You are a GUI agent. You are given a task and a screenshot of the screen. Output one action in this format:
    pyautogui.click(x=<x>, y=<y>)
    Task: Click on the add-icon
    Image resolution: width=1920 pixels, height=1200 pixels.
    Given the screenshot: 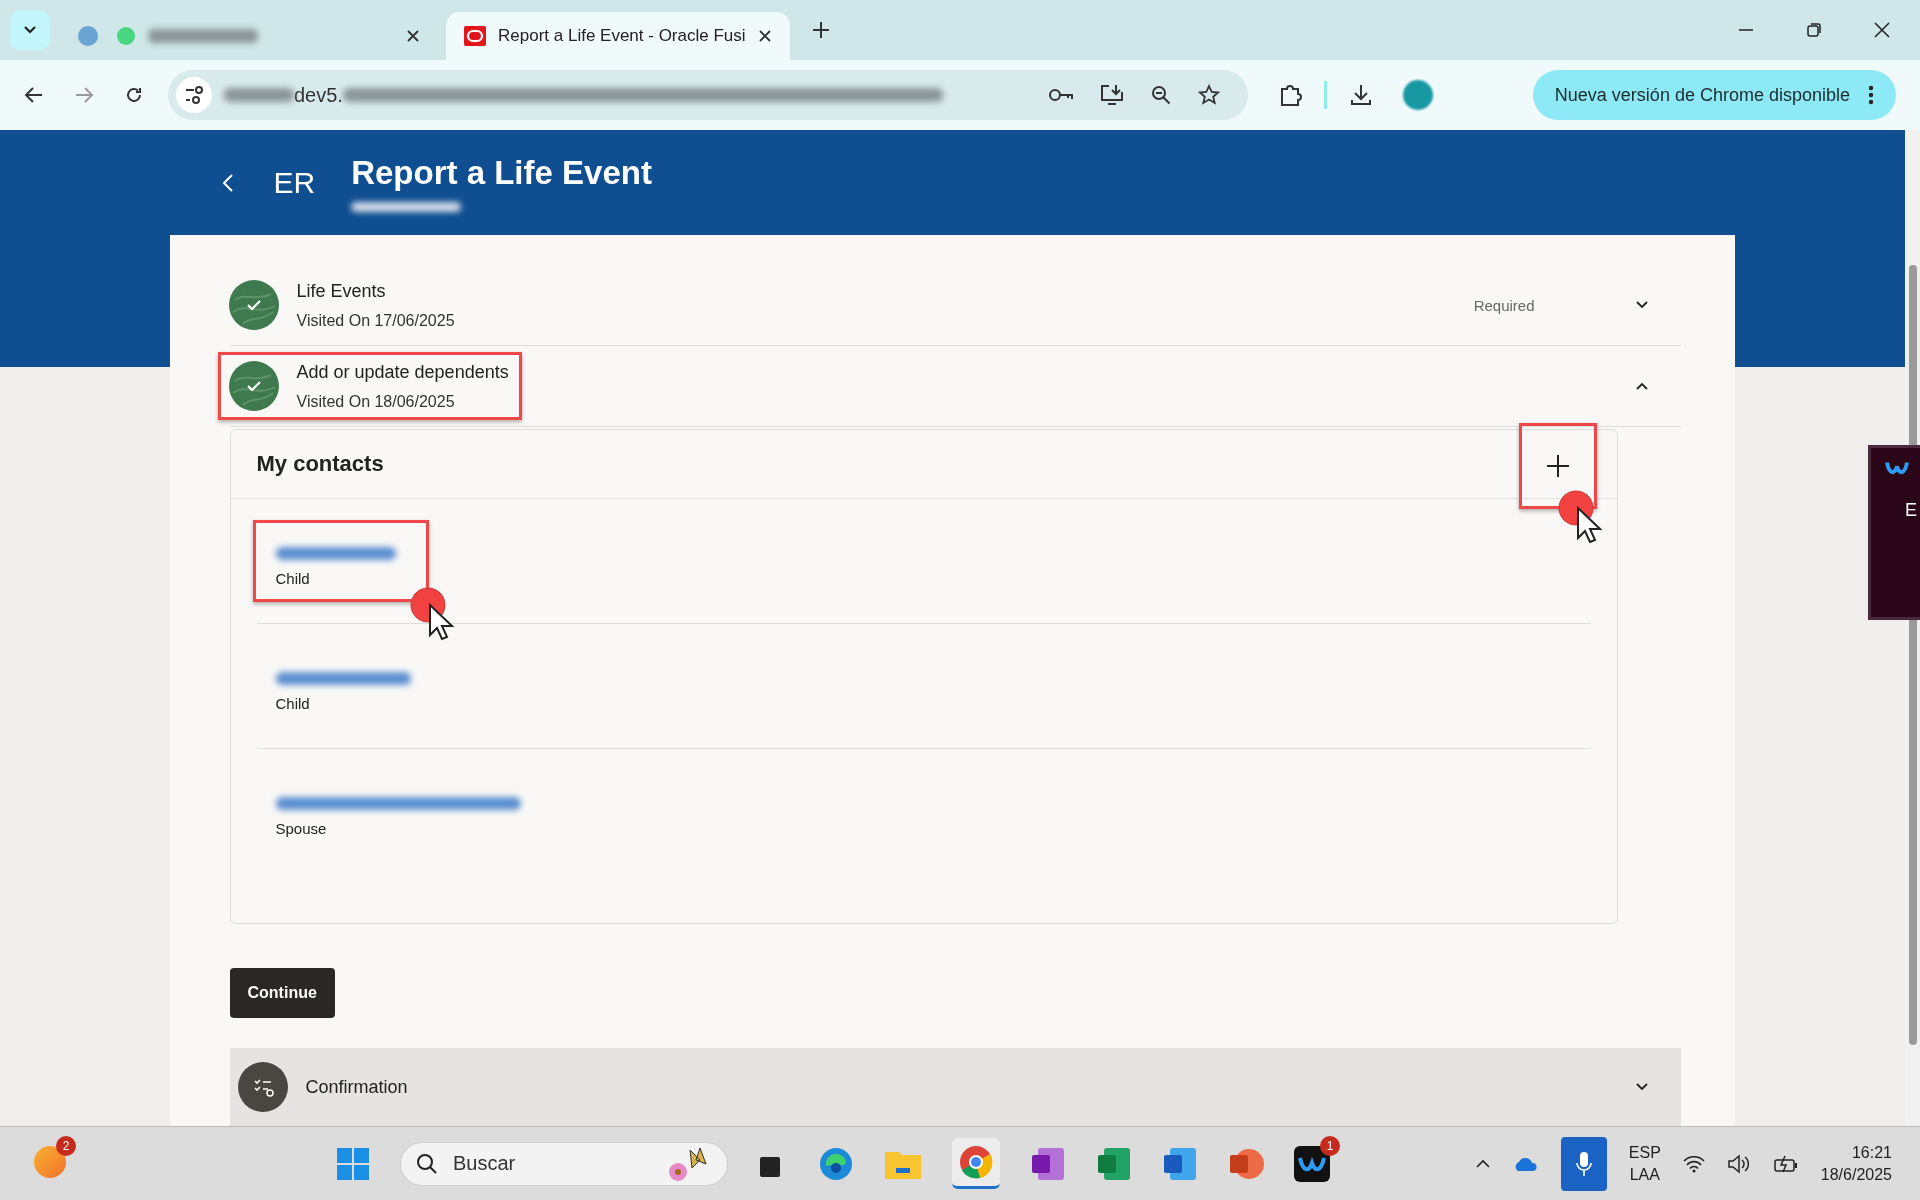 What is the action you would take?
    pyautogui.click(x=1557, y=466)
    